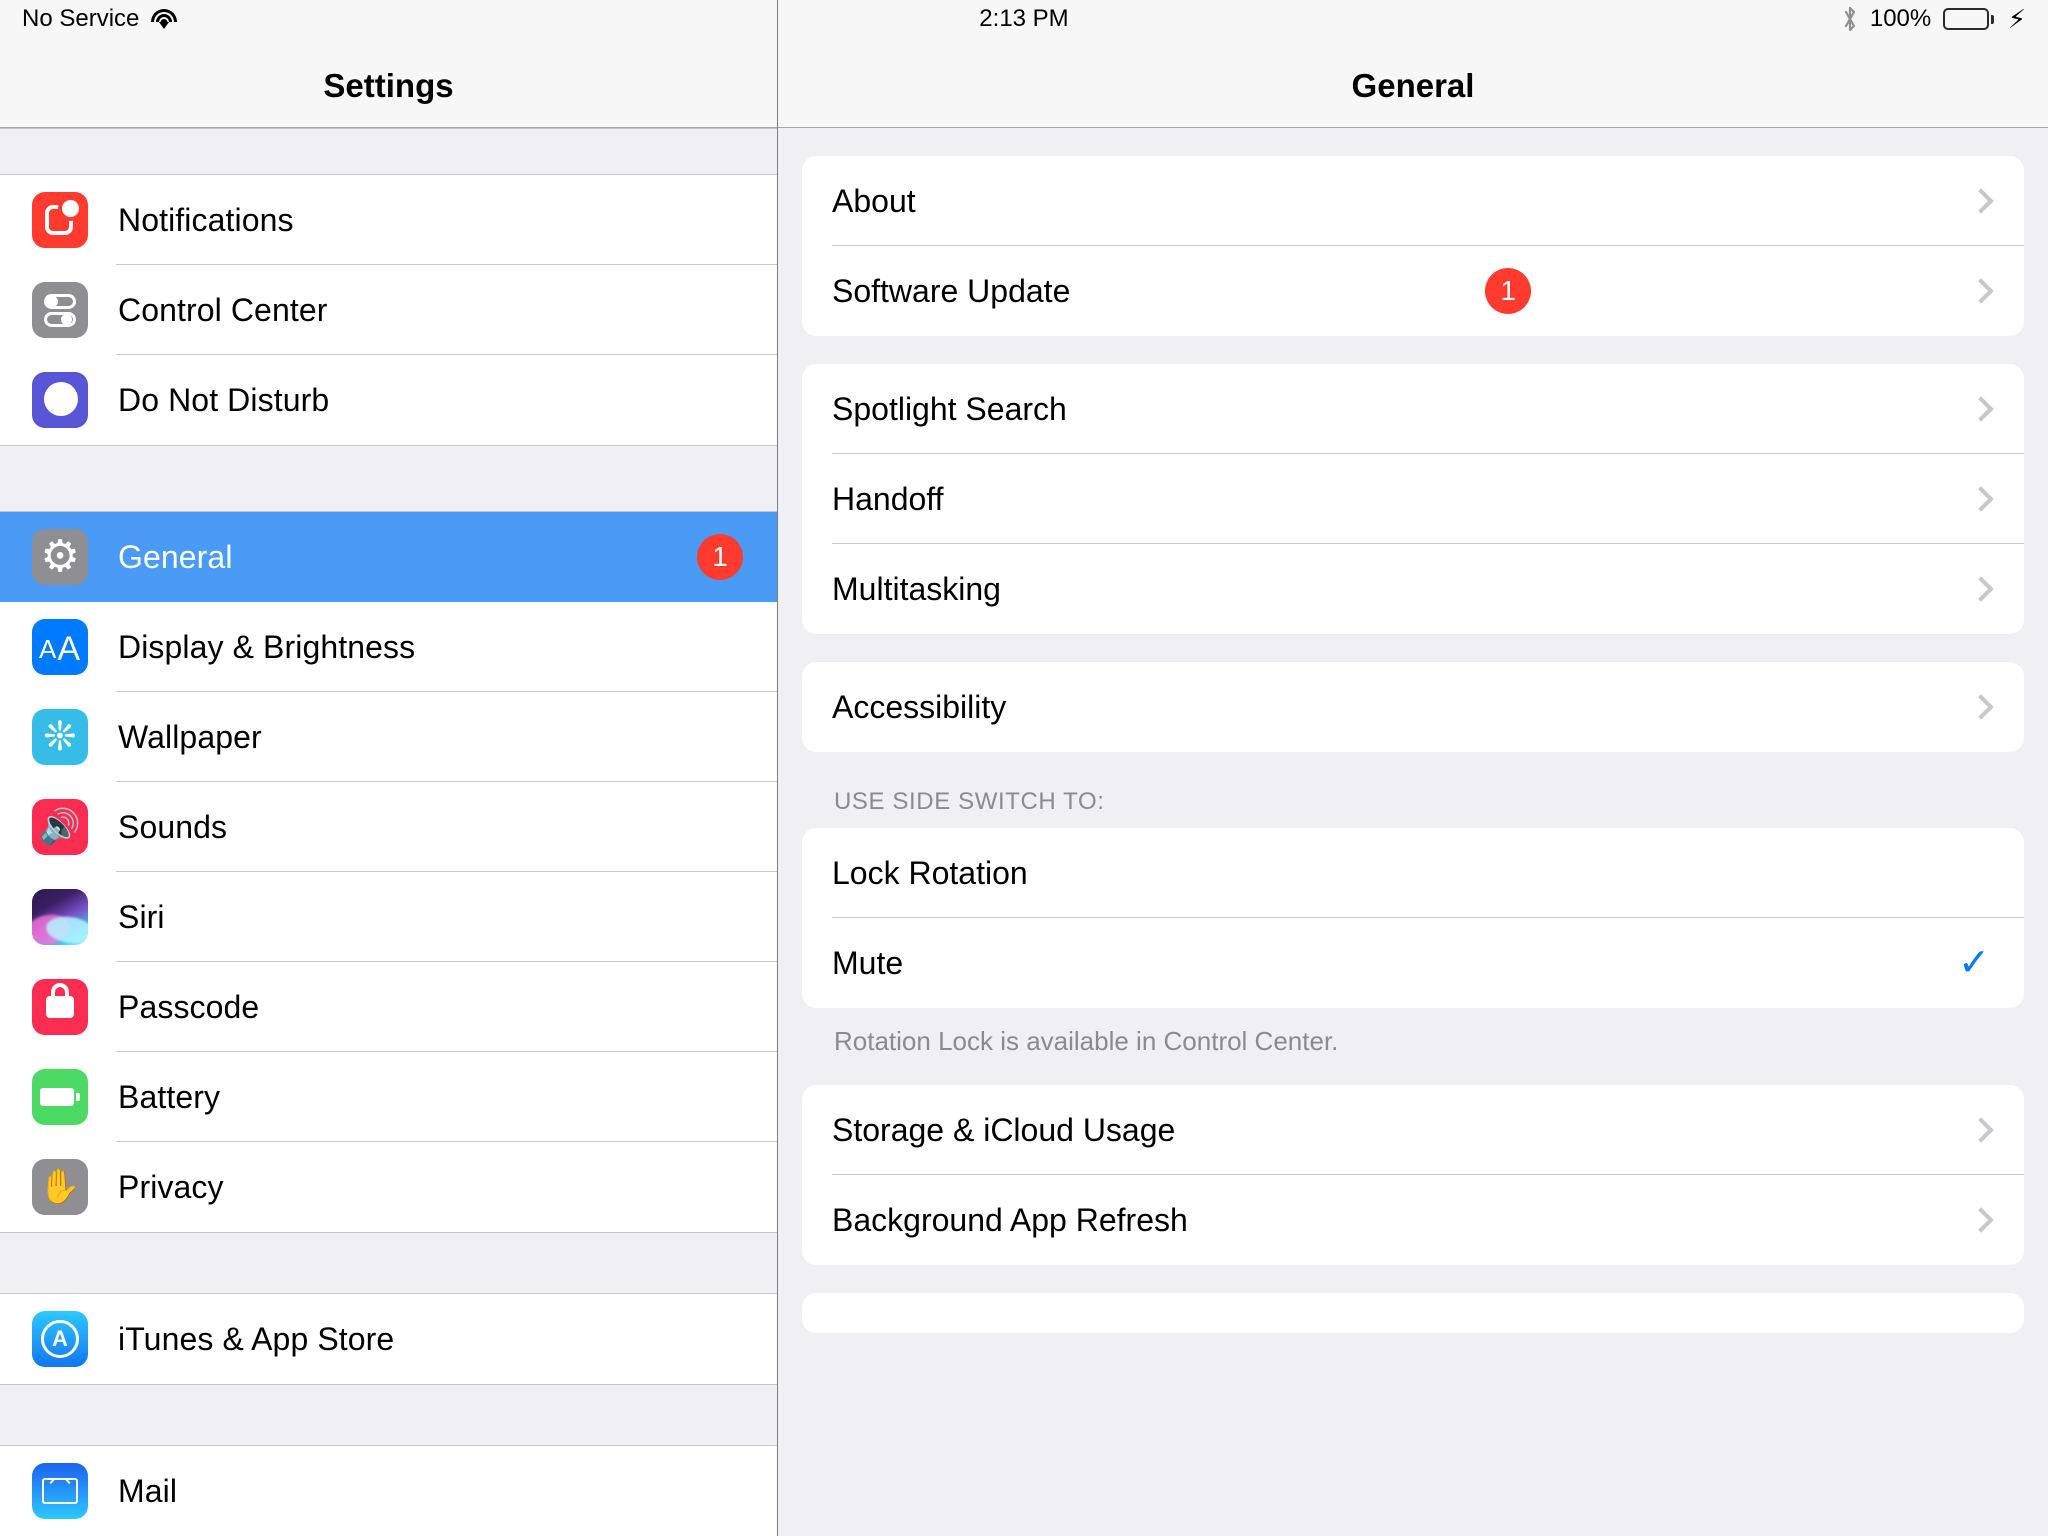 Image resolution: width=2048 pixels, height=1536 pixels. Describe the element at coordinates (1974, 963) in the screenshot. I see `checkmark-icon: ✓` at that location.